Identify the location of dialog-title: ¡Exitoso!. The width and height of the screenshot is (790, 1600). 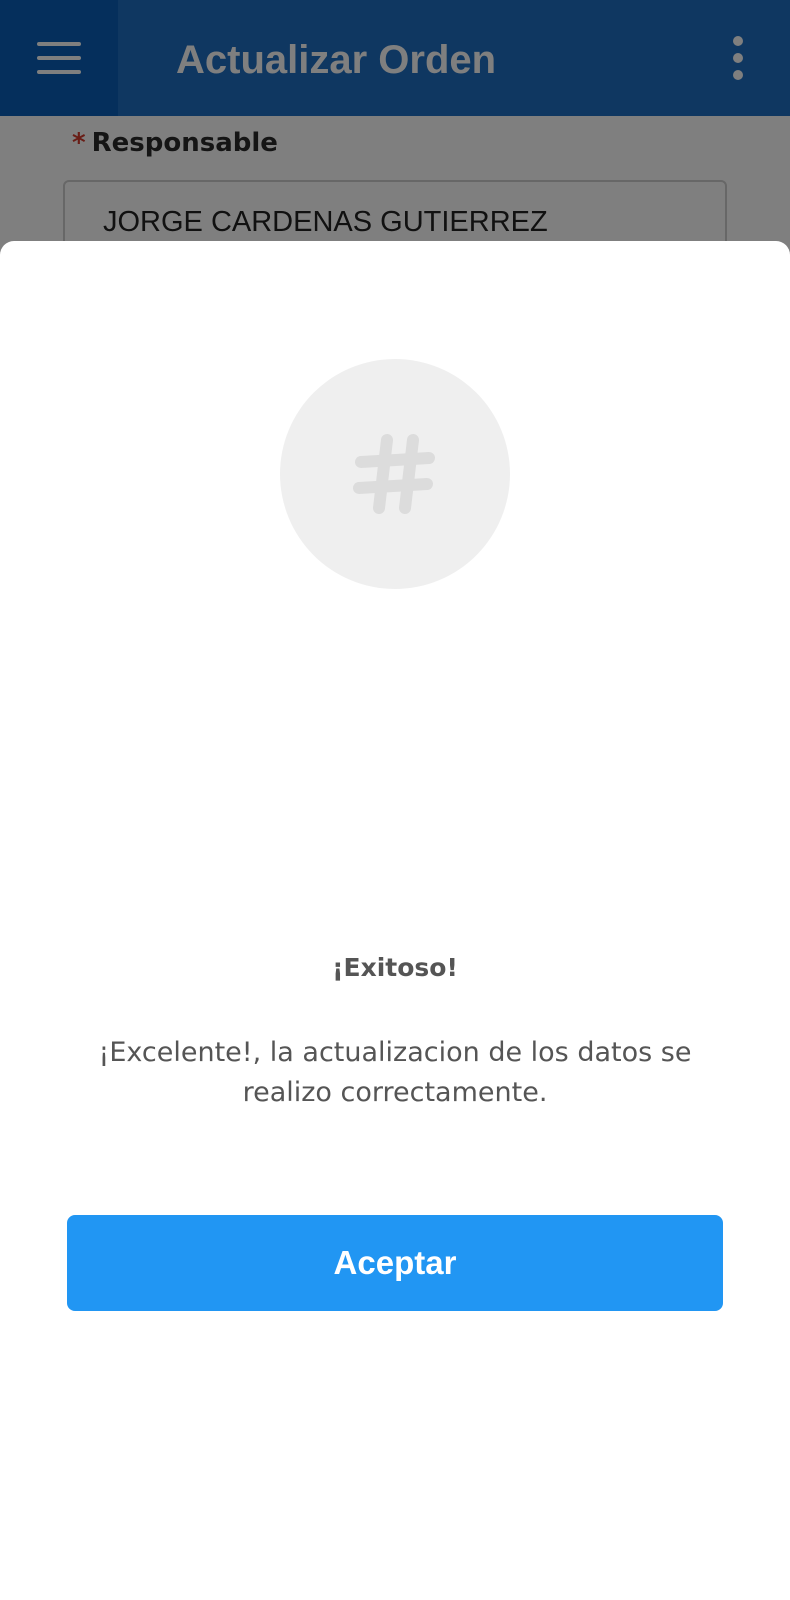
(395, 967).